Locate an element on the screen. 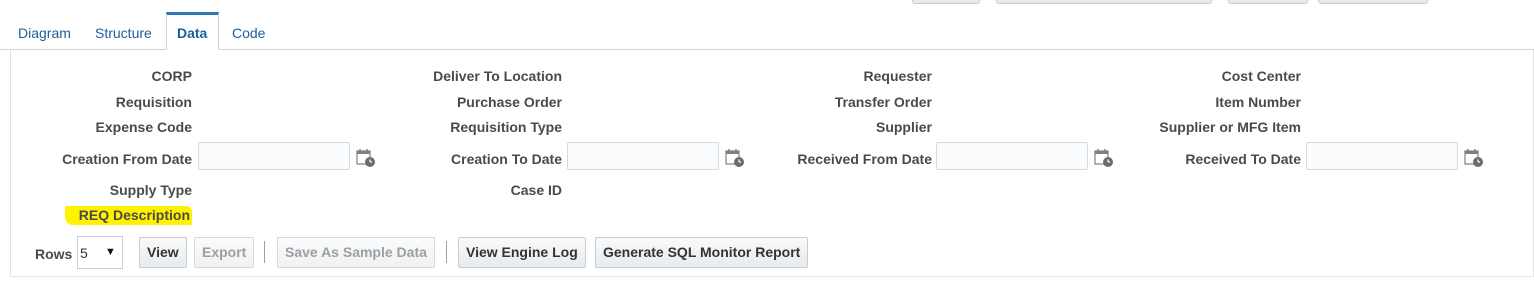  label-corp: CORP is located at coordinates (171, 76).